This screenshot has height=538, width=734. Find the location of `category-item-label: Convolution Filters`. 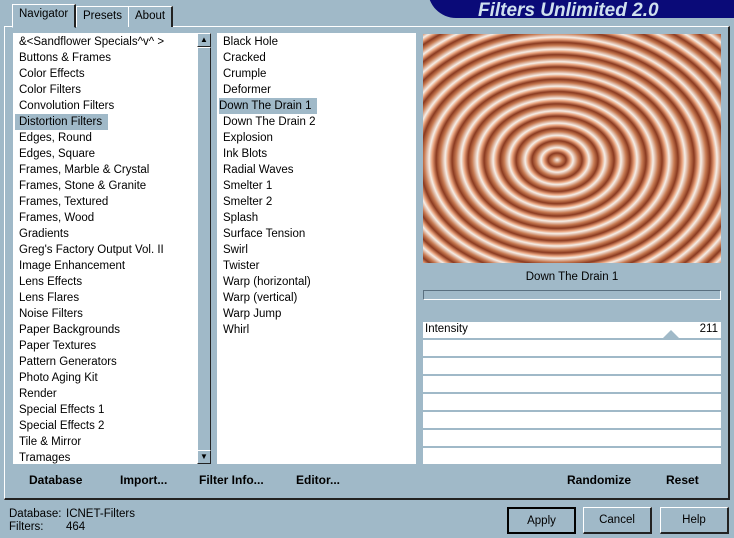

category-item-label: Convolution Filters is located at coordinates (67, 106).